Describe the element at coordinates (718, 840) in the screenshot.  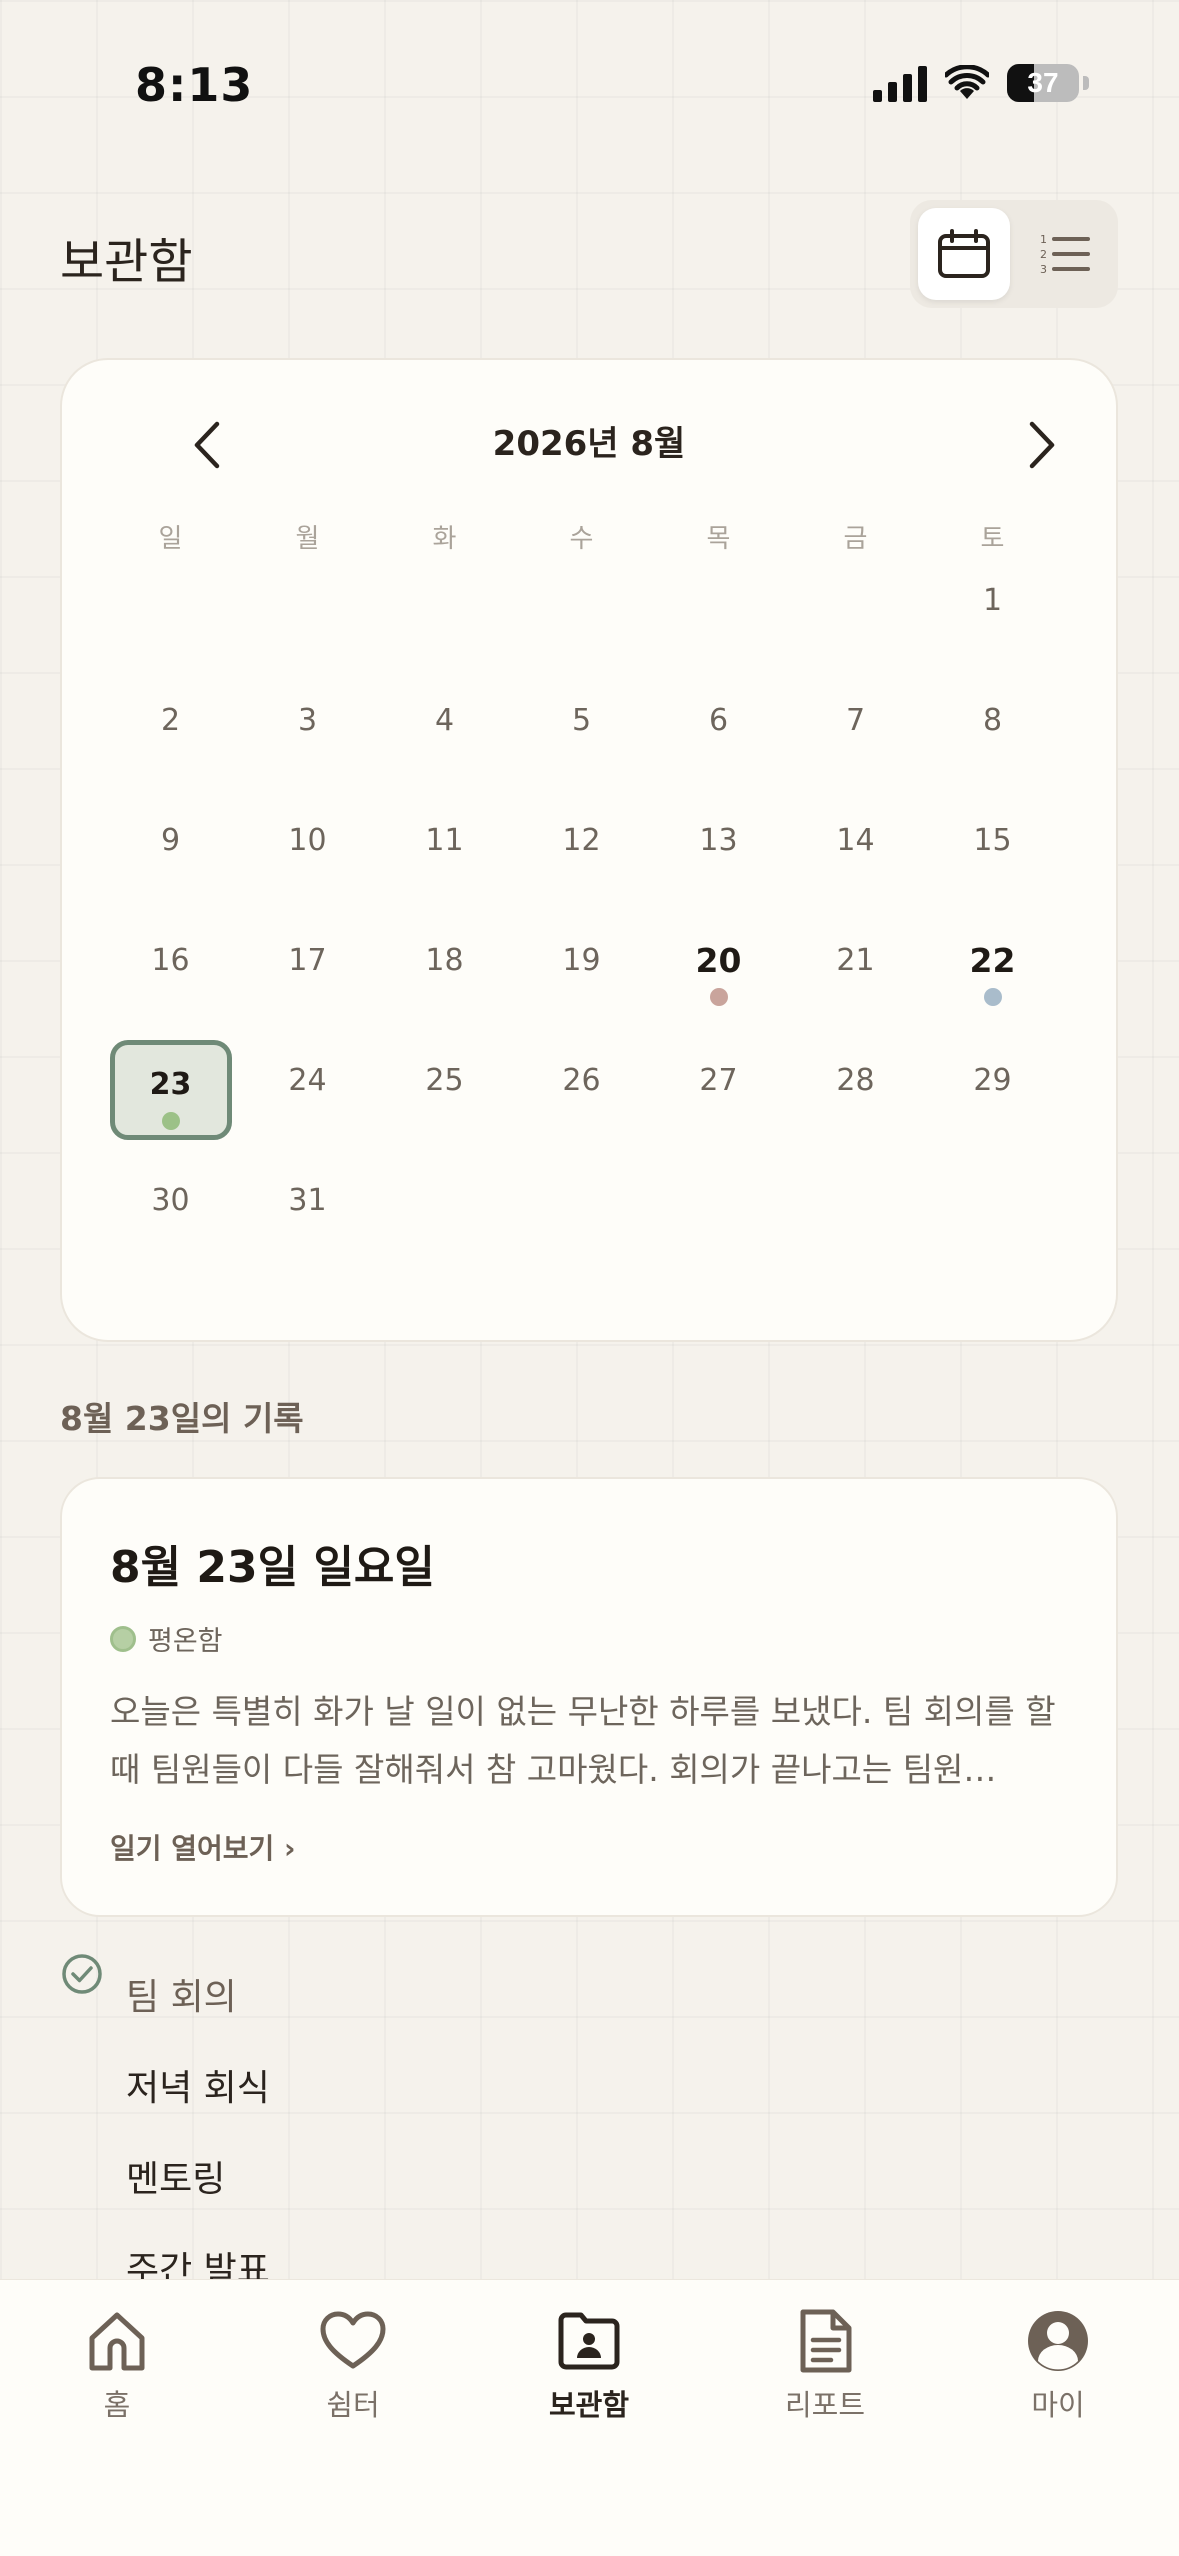
I see `calendar-day-number: 13` at that location.